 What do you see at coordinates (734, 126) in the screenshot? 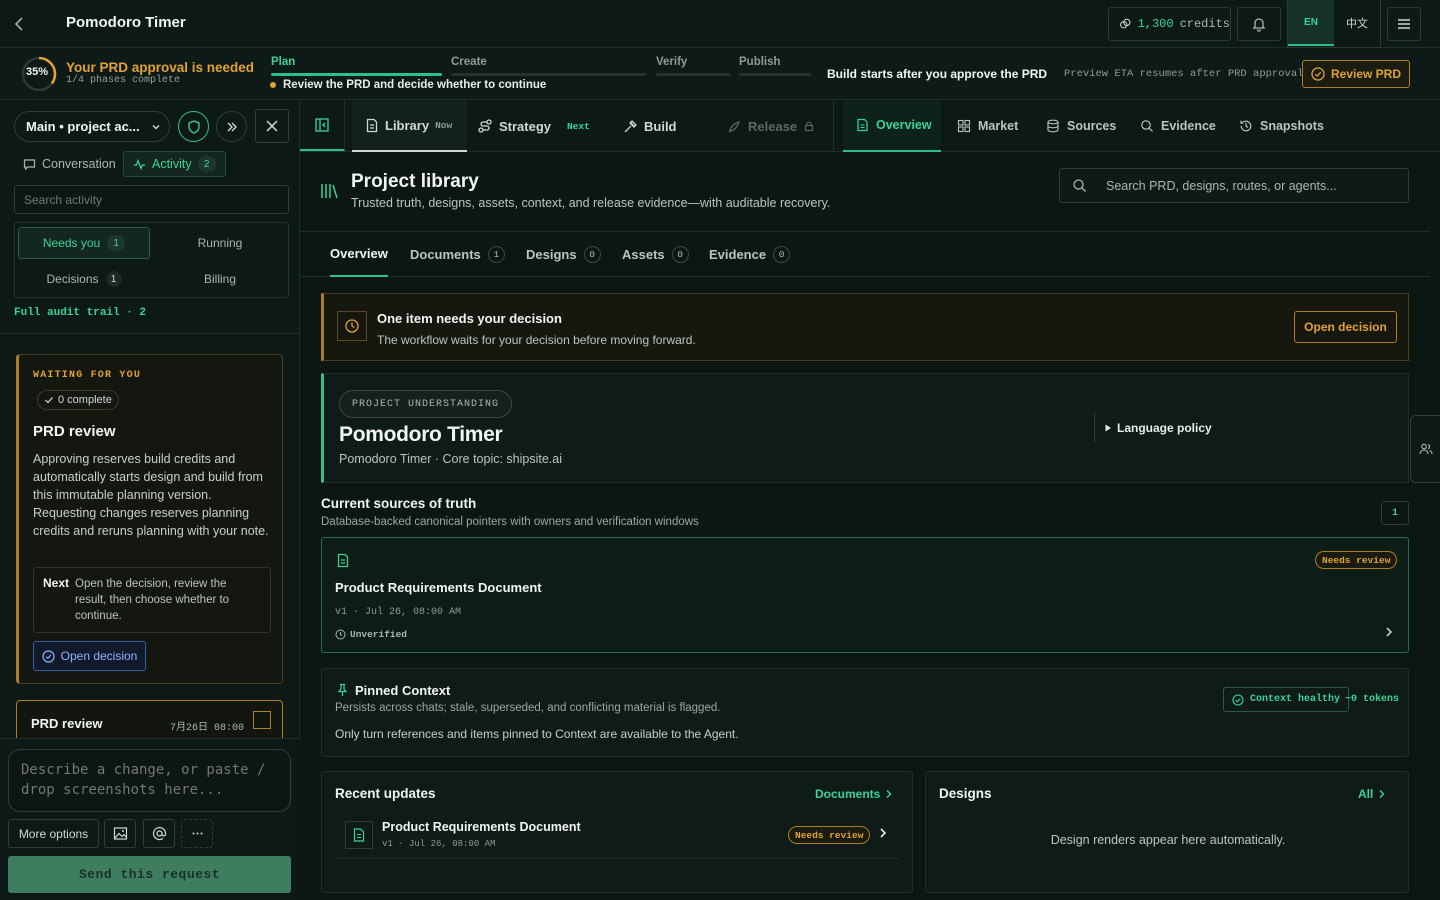
I see `rocket-icon` at bounding box center [734, 126].